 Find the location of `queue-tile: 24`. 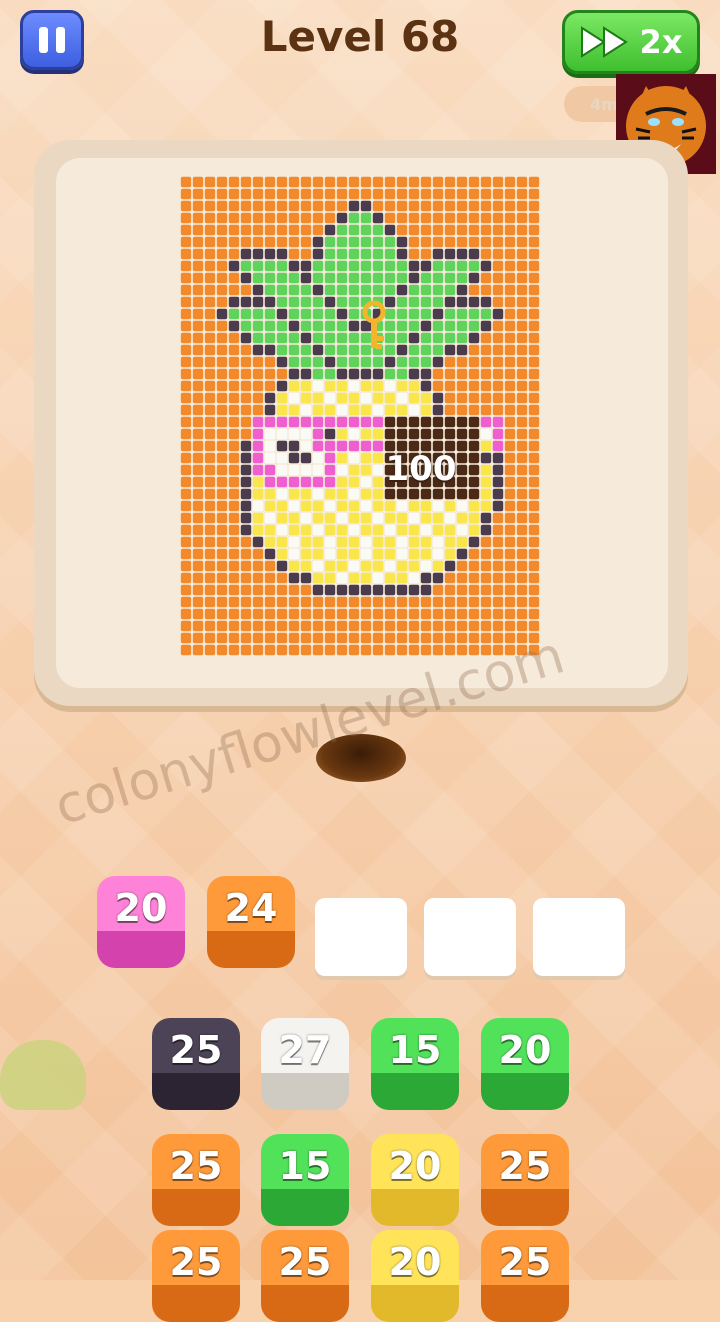

queue-tile: 24 is located at coordinates (251, 922).